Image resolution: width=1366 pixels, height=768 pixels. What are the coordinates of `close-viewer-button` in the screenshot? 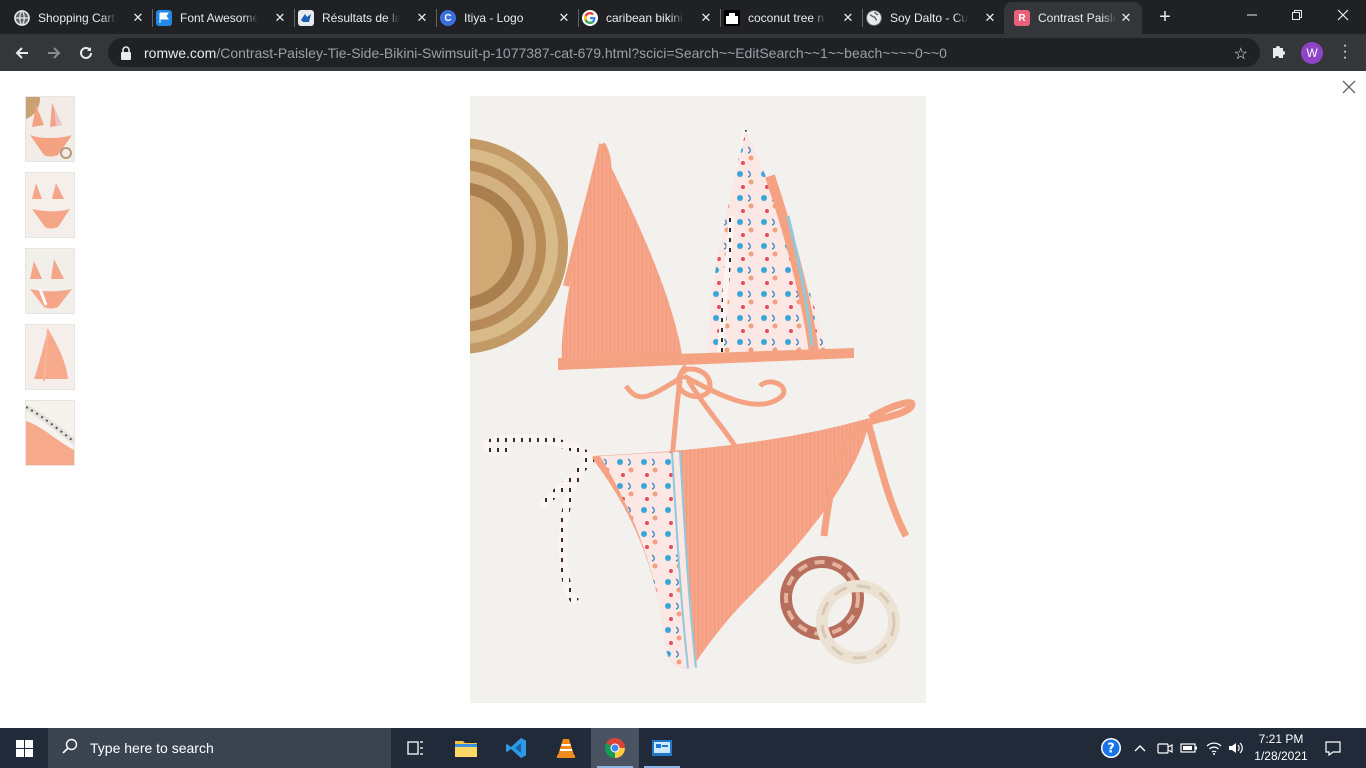 It's located at (1350, 88).